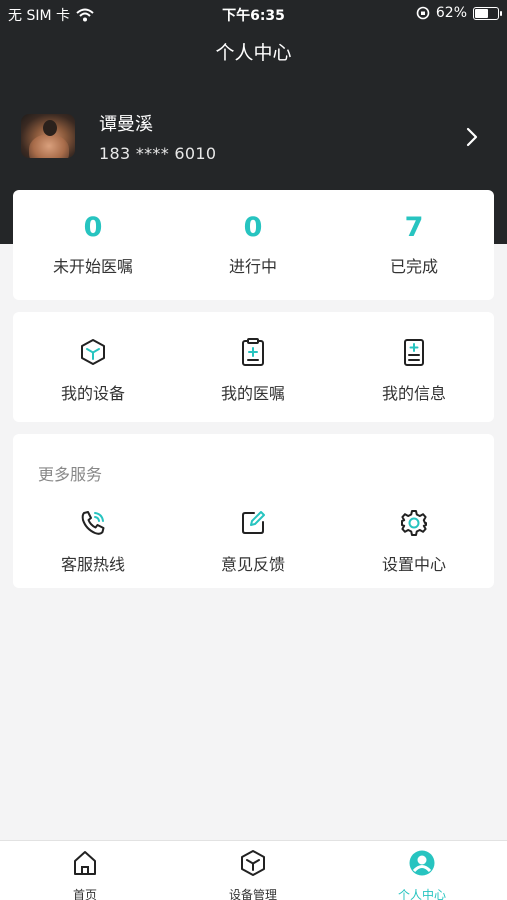  I want to click on stat-in-progress: 0 进行中, so click(253, 244).